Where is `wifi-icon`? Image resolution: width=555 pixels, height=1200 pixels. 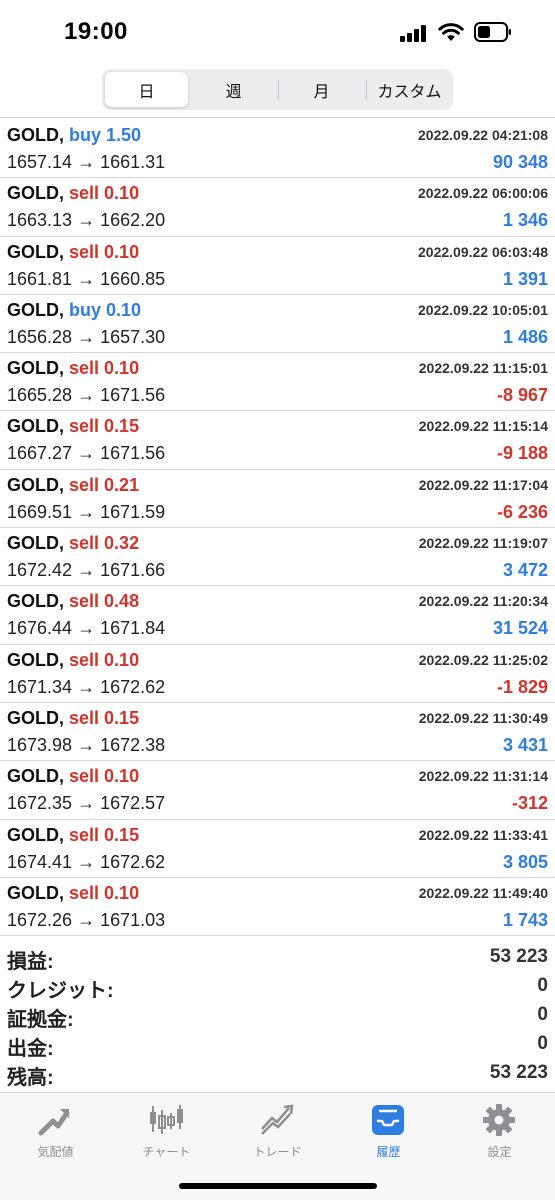
wifi-icon is located at coordinates (451, 32).